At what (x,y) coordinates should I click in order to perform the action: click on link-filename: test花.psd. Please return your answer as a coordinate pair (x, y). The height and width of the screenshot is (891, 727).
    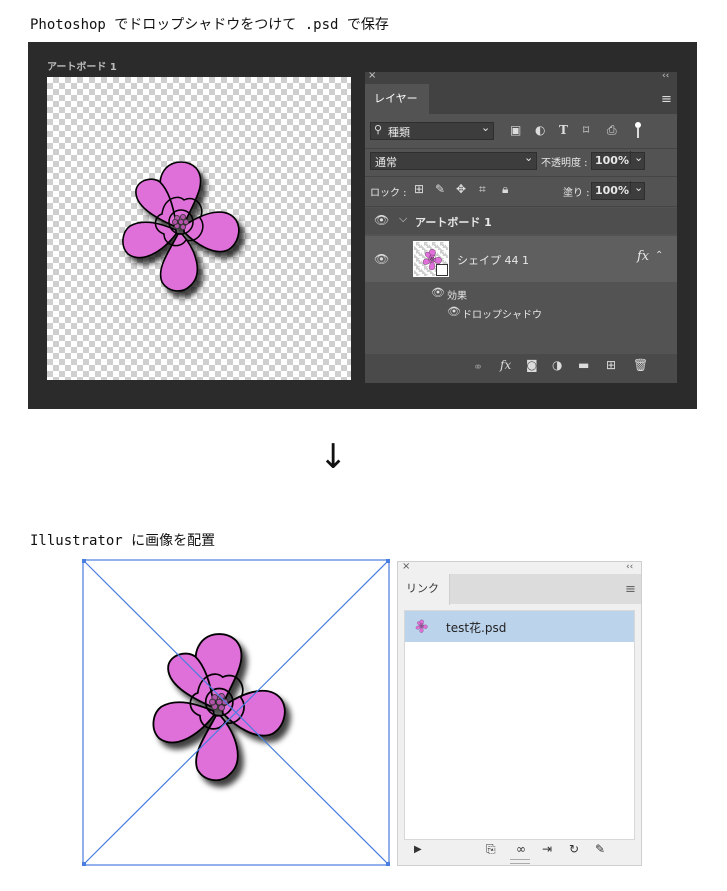
    Looking at the image, I should click on (476, 628).